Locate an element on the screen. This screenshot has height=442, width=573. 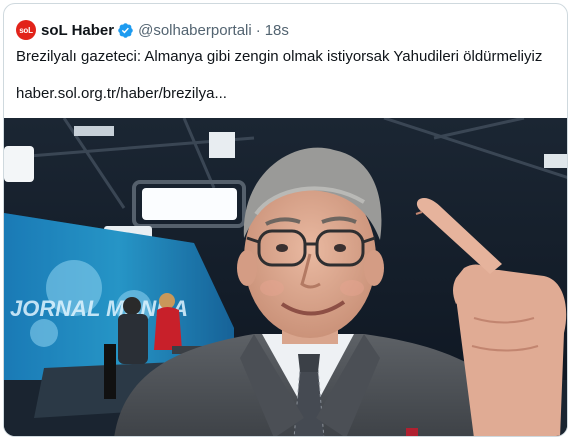
author-handle: @solhaberportali is located at coordinates (195, 30).